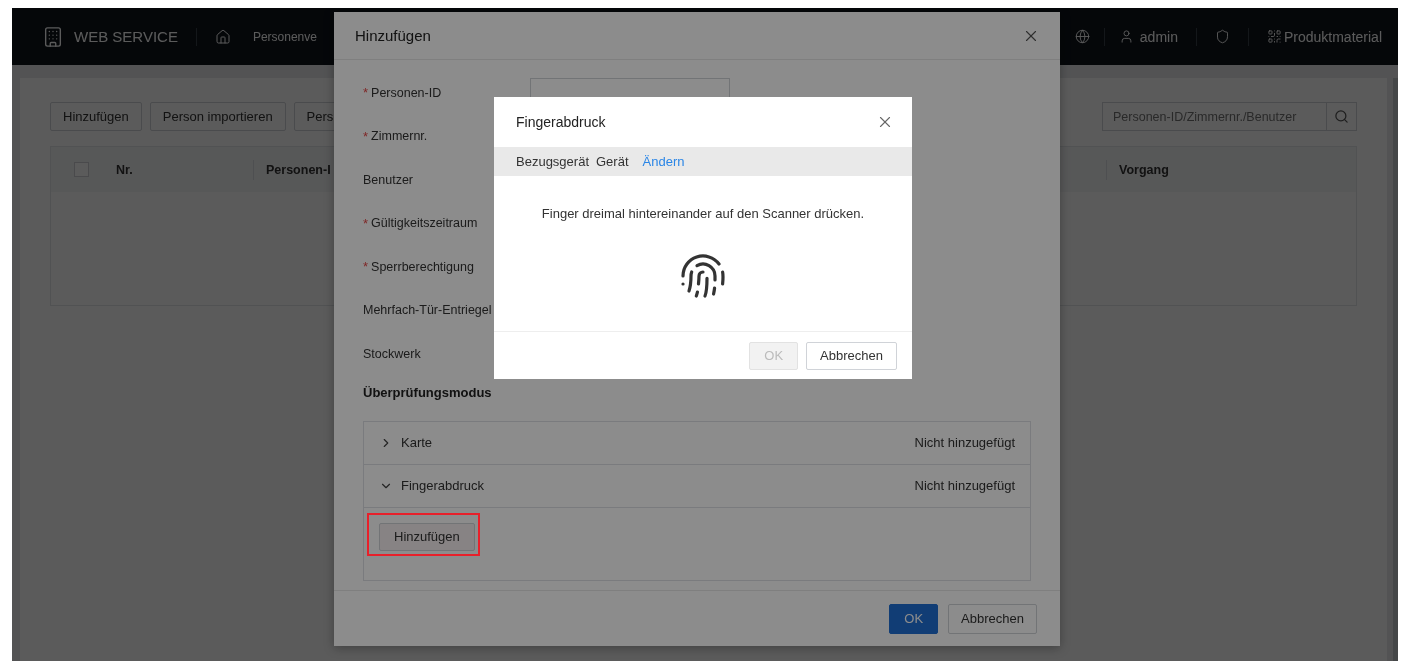 The height and width of the screenshot is (661, 1405). I want to click on section-title: Überprüfungsmodus, so click(428, 393).